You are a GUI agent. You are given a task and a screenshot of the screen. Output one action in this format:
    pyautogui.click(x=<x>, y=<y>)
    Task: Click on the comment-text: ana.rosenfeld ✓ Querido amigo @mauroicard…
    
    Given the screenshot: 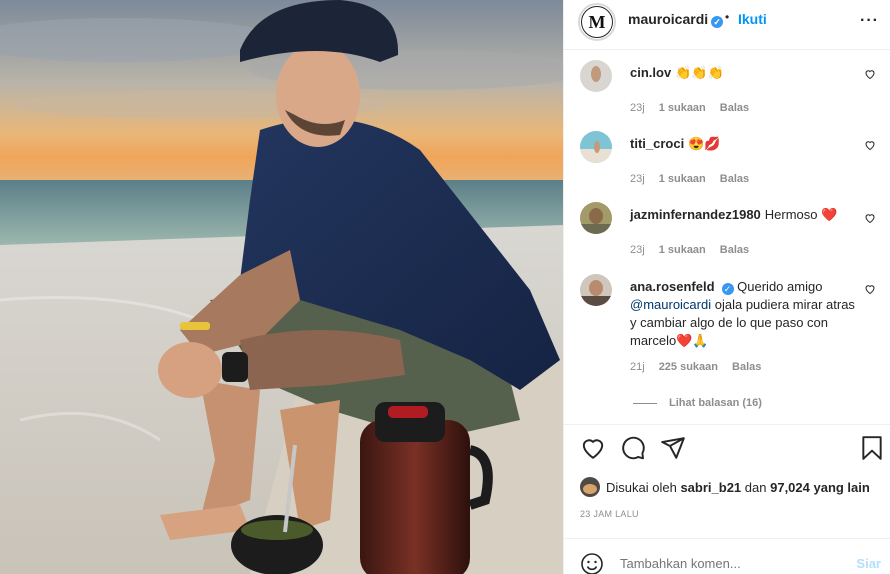 What is the action you would take?
    pyautogui.click(x=745, y=314)
    